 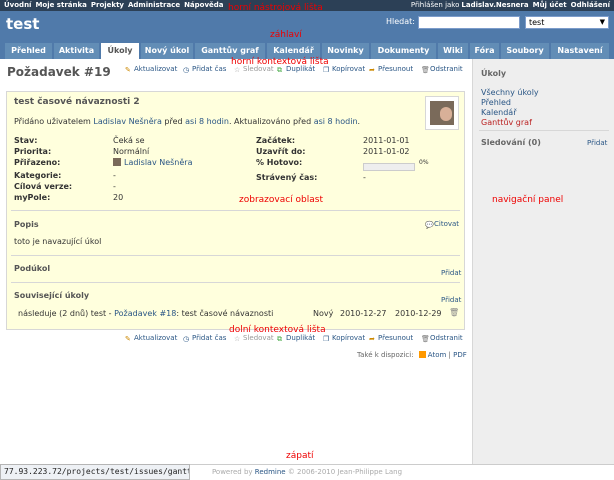 I want to click on delete-button: 🗑Odstranit, so click(x=442, y=69).